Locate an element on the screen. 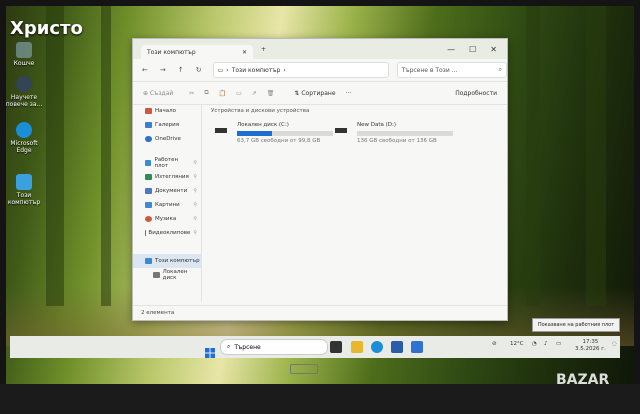 This screenshot has height=414, width=640. cloud-icon is located at coordinates (148, 139).